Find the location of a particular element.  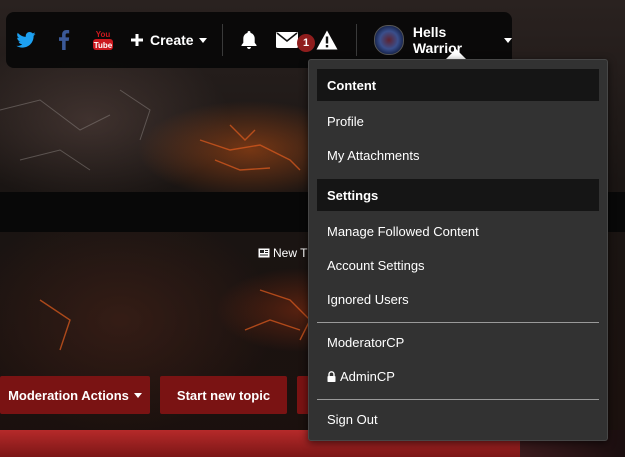

start-new-topic-button: Start new topic is located at coordinates (223, 395).